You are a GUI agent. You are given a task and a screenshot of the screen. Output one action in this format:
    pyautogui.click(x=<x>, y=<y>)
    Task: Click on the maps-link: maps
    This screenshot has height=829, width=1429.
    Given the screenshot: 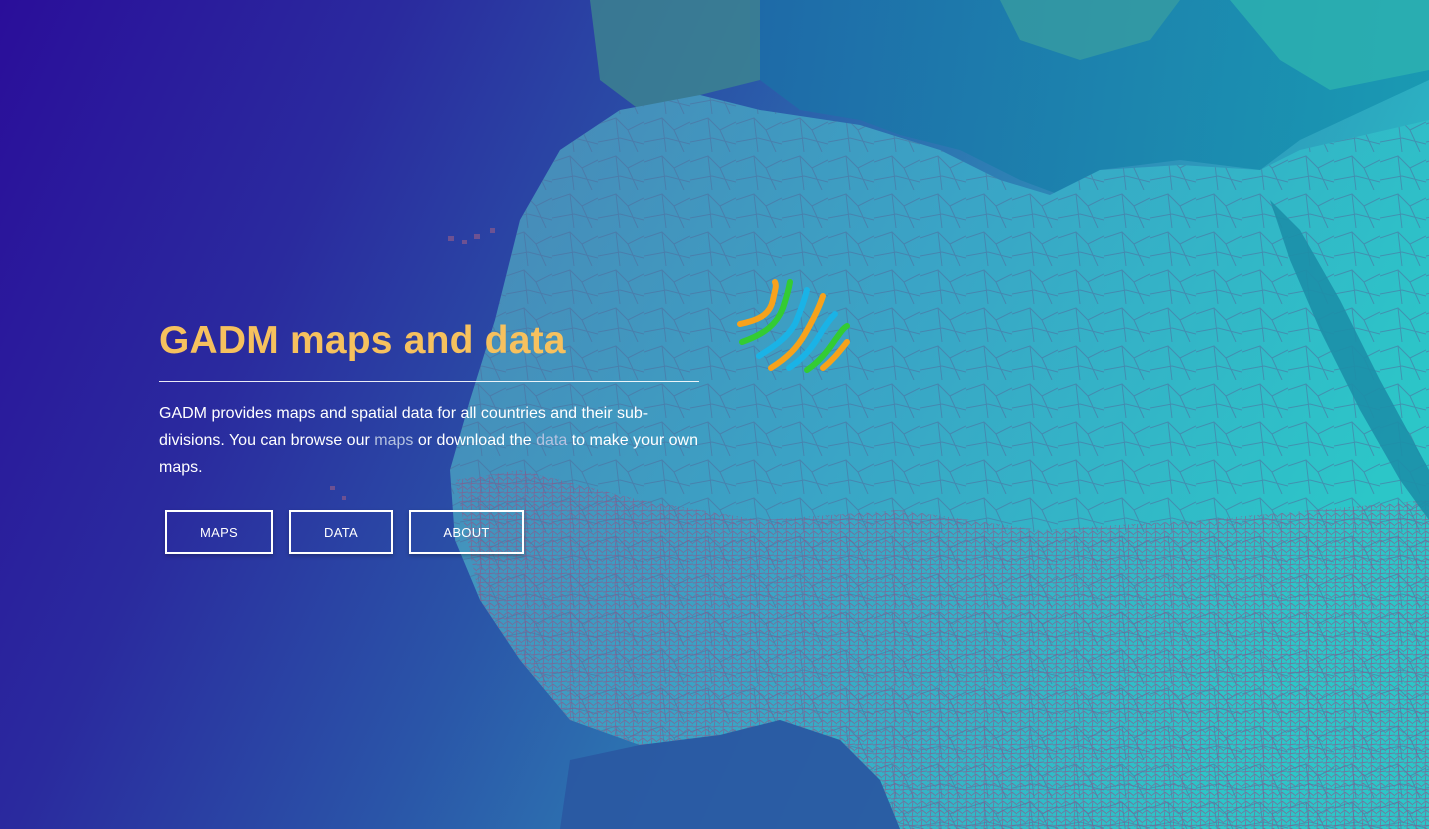 What is the action you would take?
    pyautogui.click(x=393, y=440)
    